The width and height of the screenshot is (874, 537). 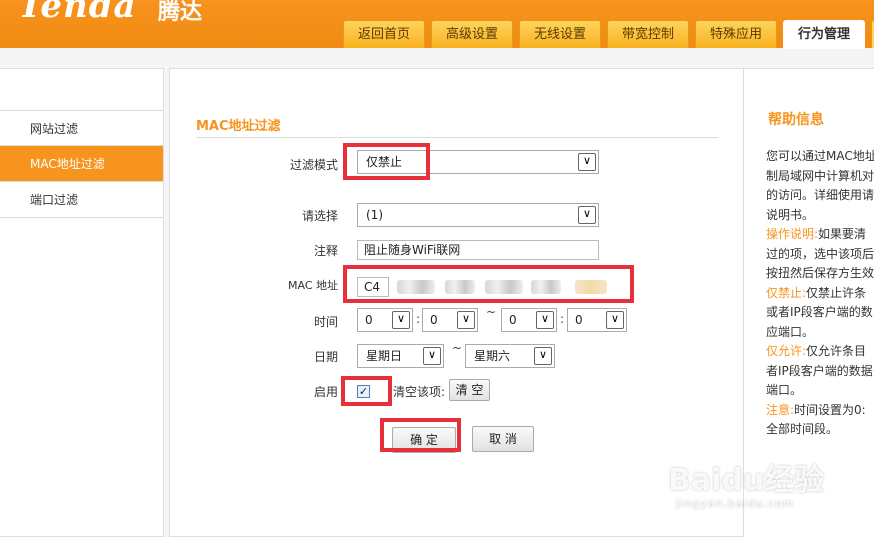 What do you see at coordinates (735, 503) in the screenshot?
I see `baidu-watermark-url: jingyan.baidu.com` at bounding box center [735, 503].